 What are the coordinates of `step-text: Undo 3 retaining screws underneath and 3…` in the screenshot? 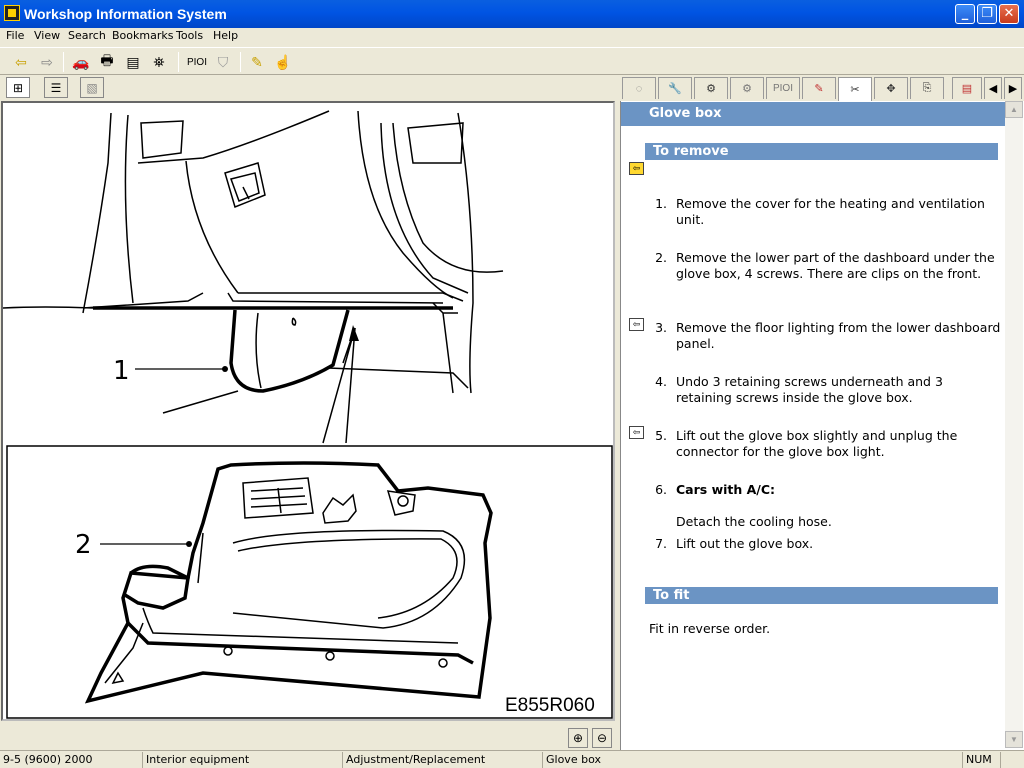 It's located at (809, 389).